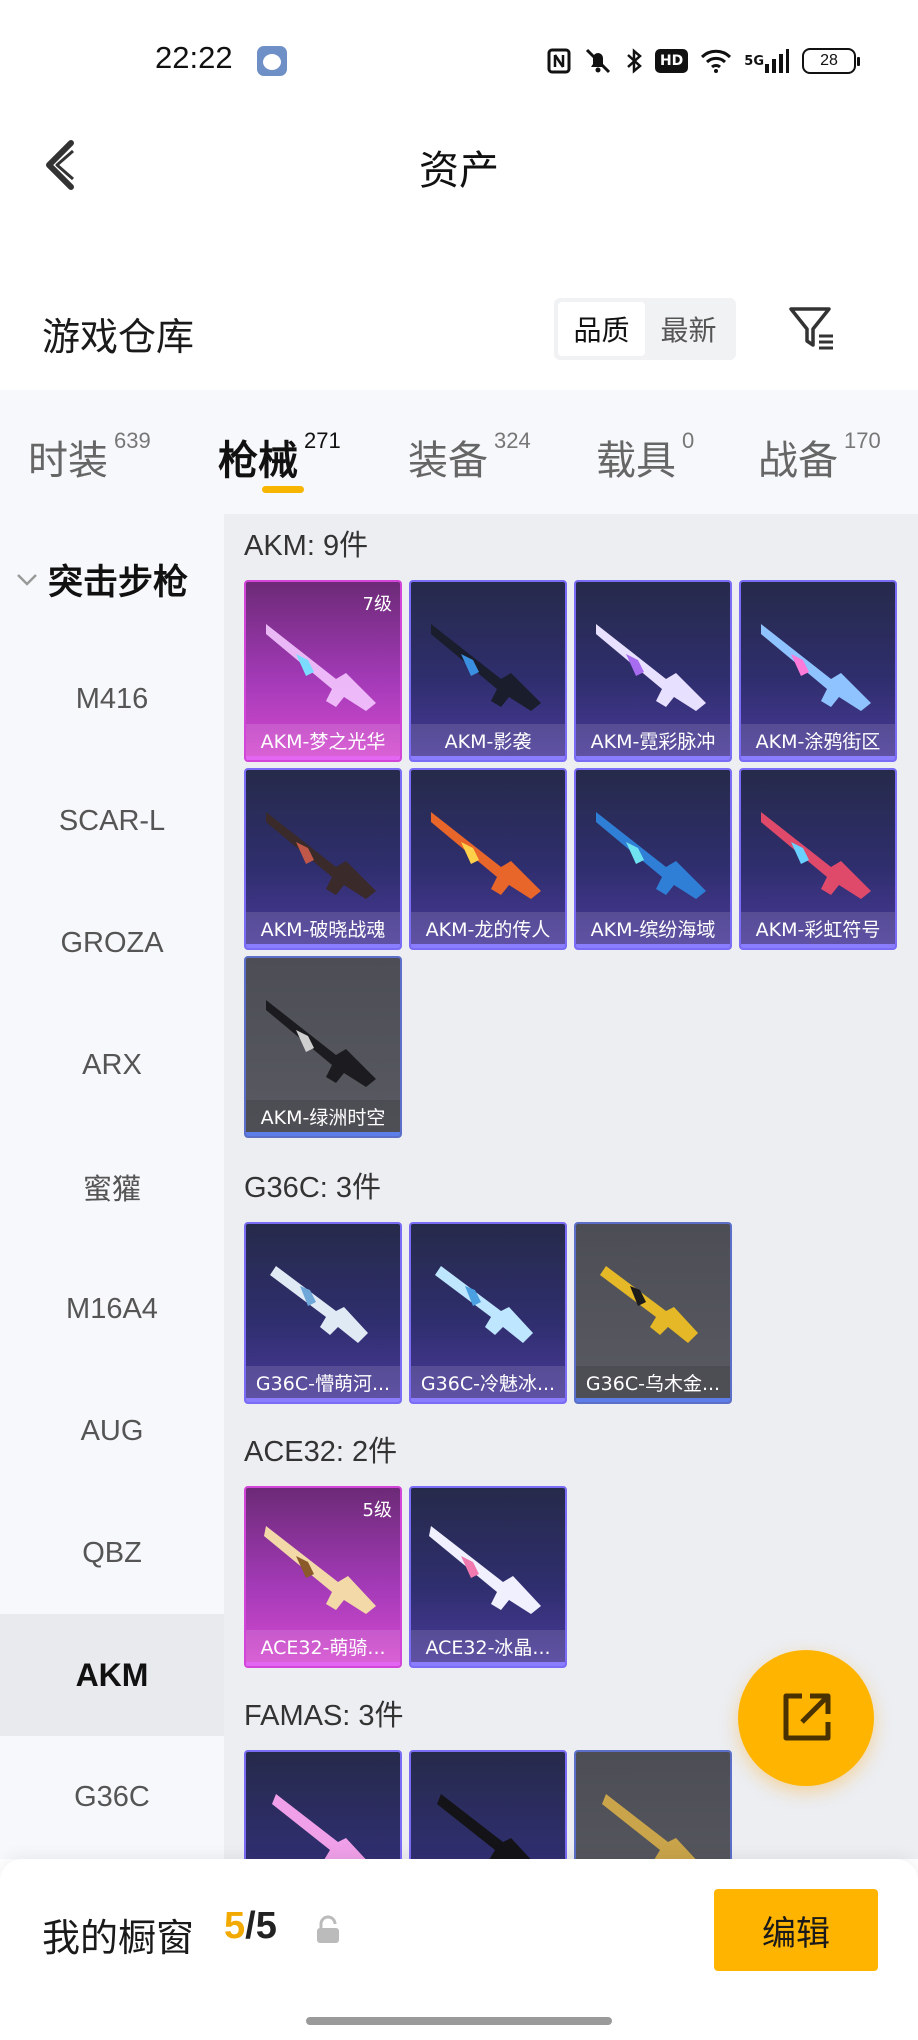 Image resolution: width=918 pixels, height=2040 pixels. What do you see at coordinates (831, 61) in the screenshot?
I see `battery-indicator: 28` at bounding box center [831, 61].